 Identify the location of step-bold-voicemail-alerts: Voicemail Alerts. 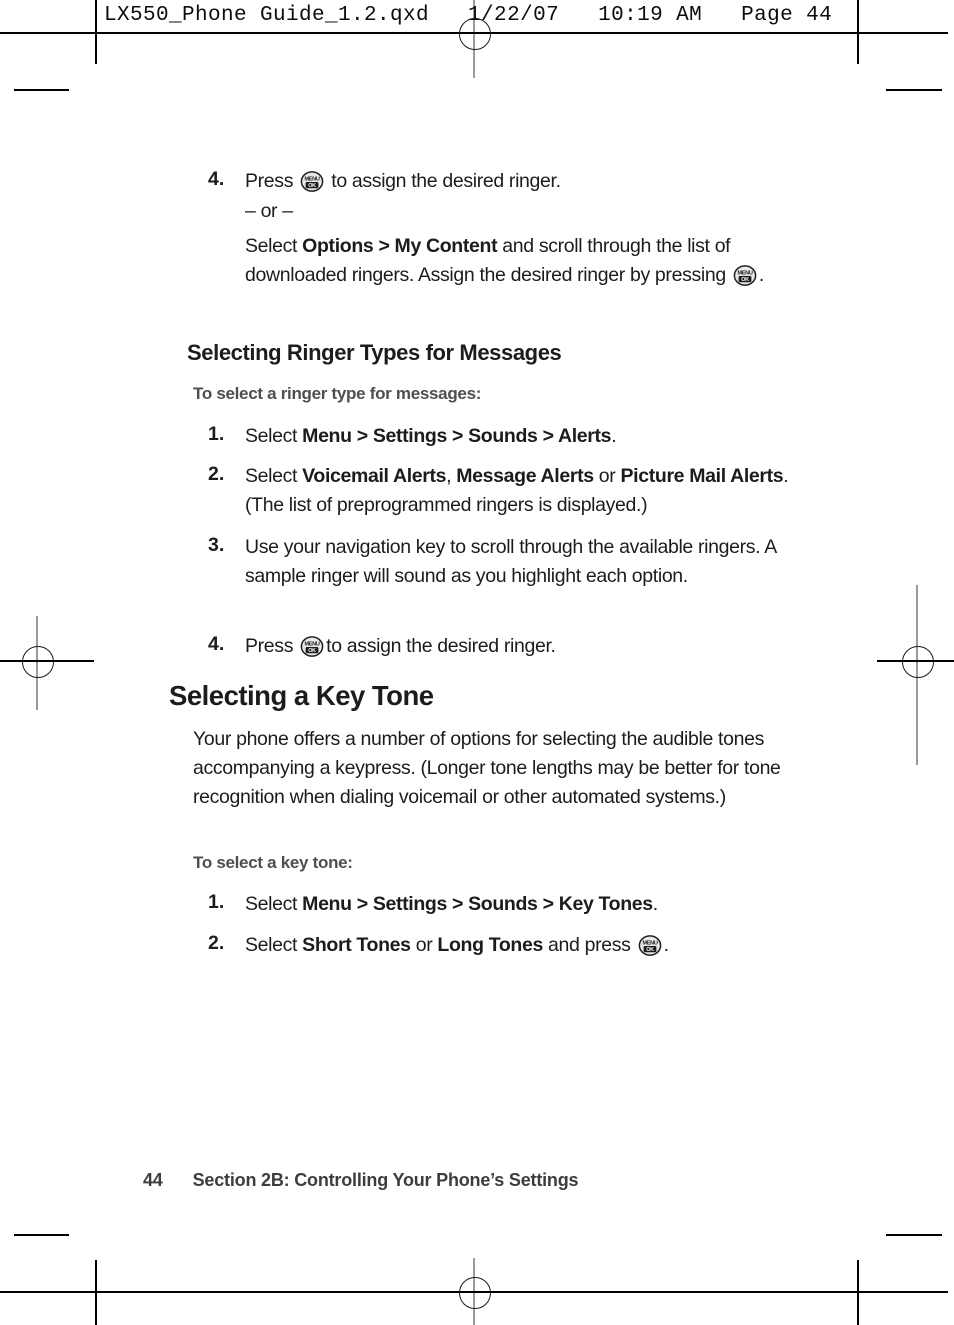
(374, 476).